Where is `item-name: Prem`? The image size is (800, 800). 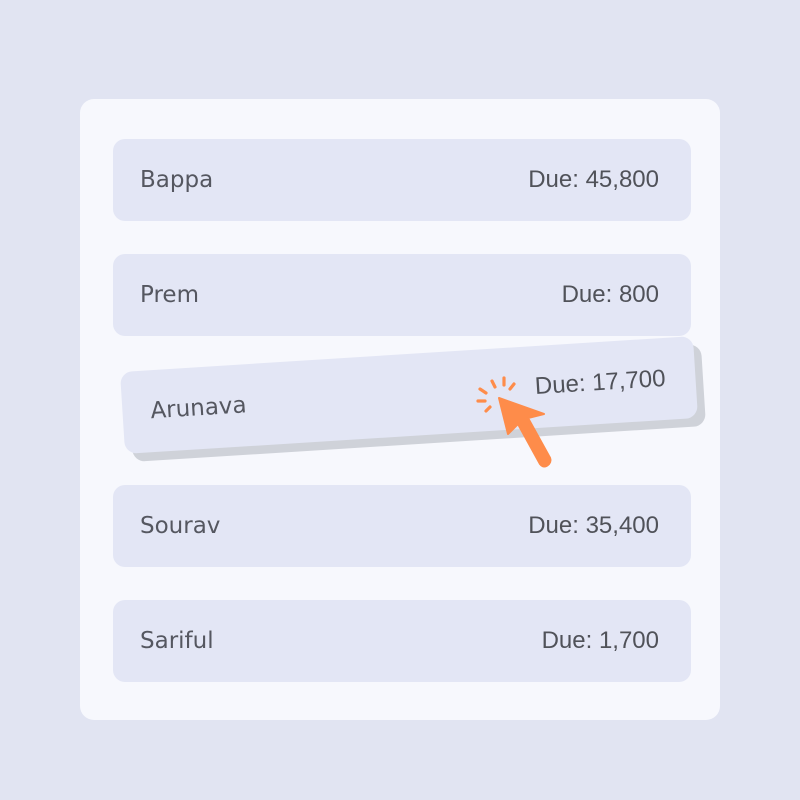
item-name: Prem is located at coordinates (169, 295).